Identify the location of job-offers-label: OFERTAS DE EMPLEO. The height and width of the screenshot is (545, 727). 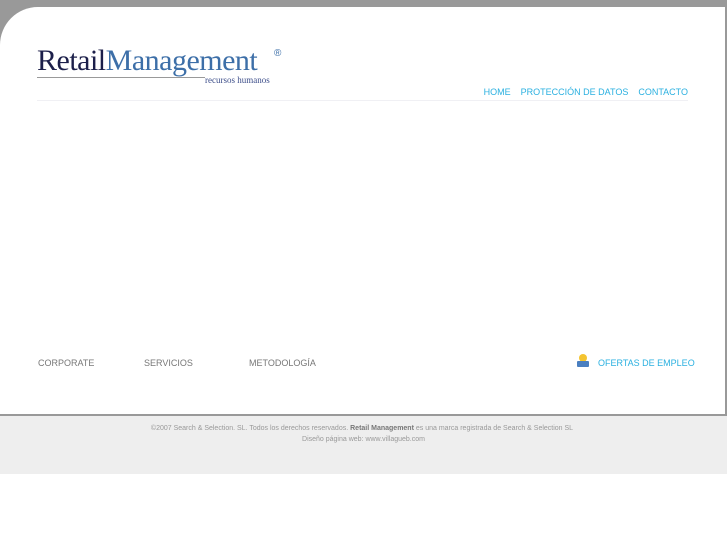
(646, 363).